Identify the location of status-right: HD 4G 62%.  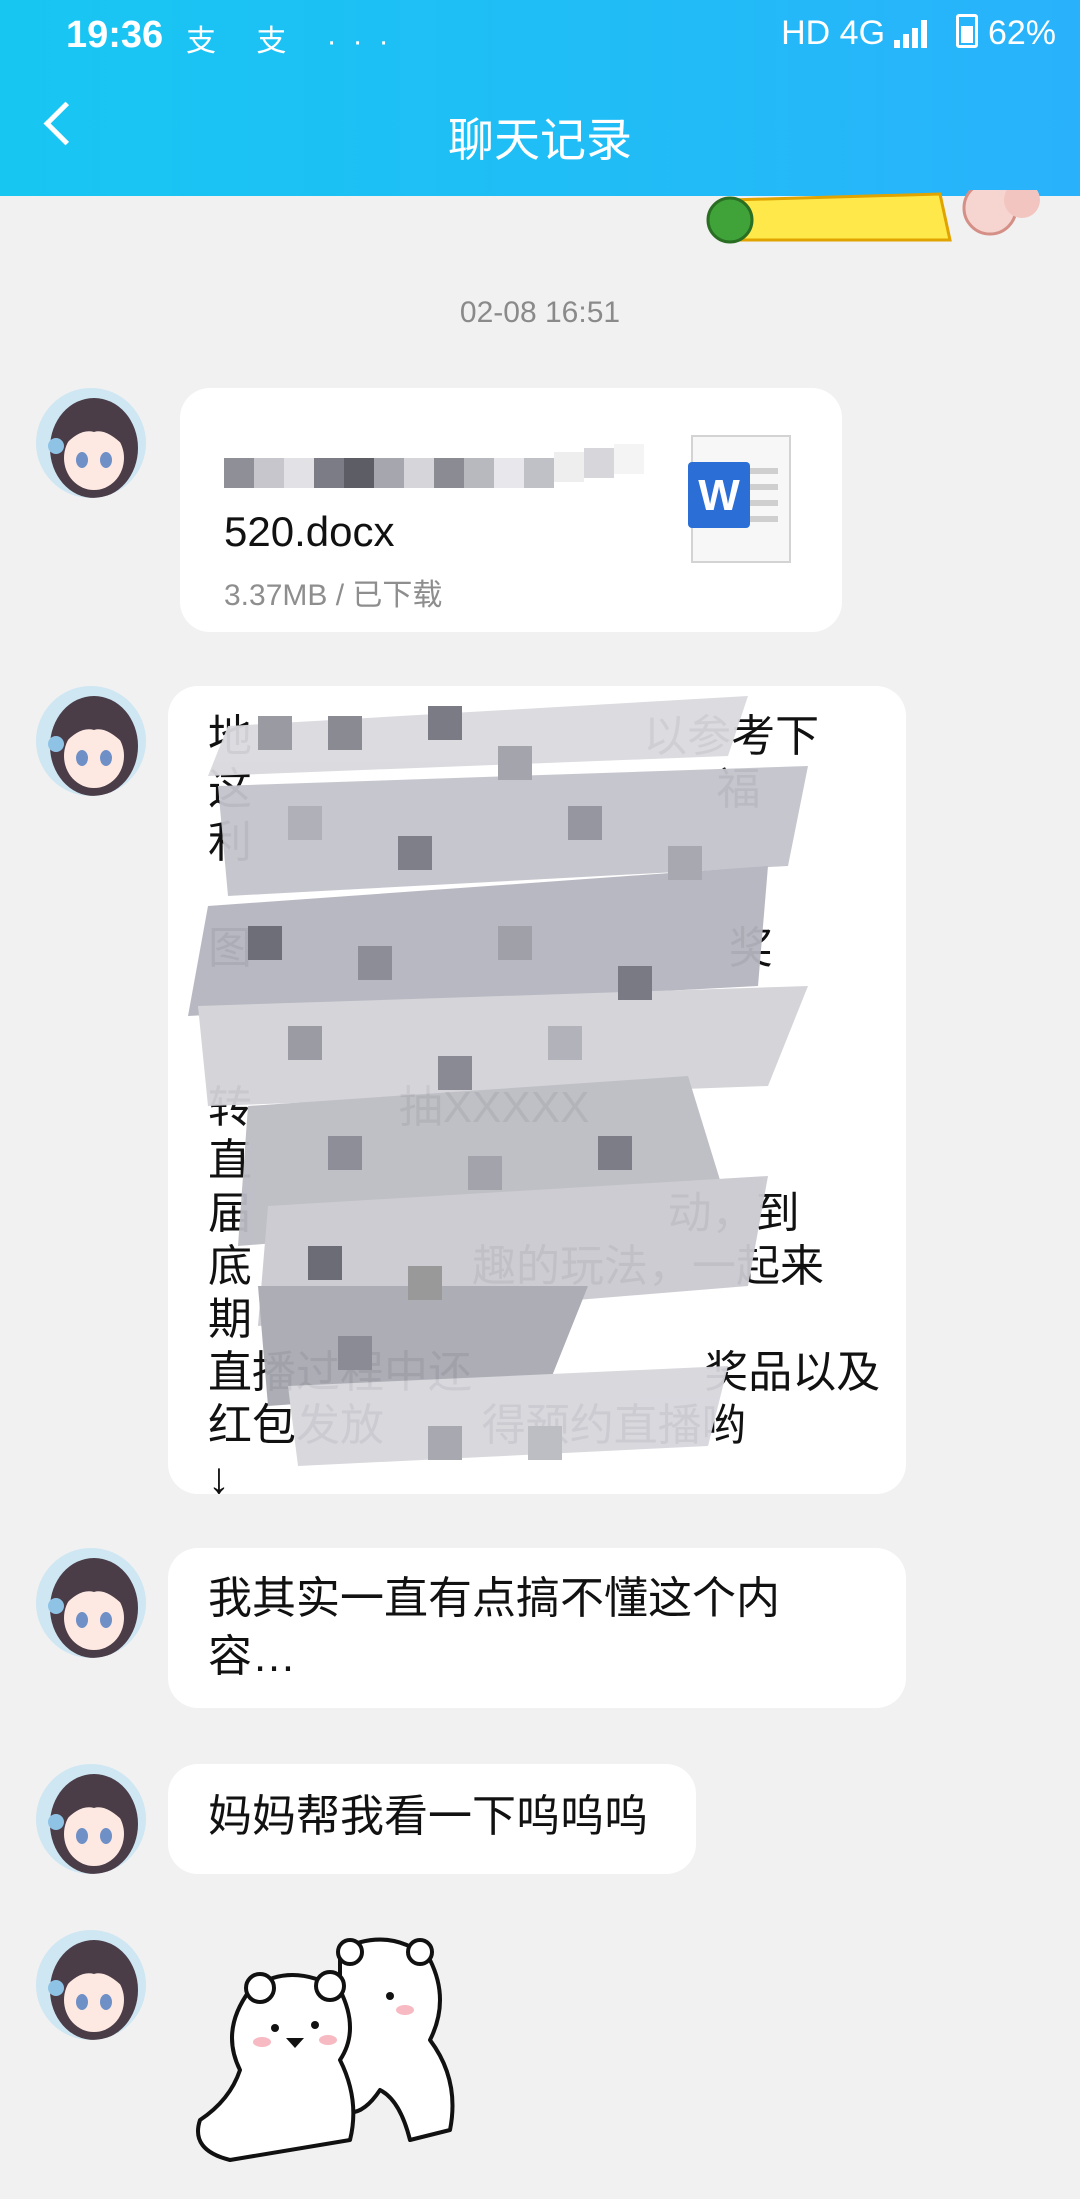
(918, 33).